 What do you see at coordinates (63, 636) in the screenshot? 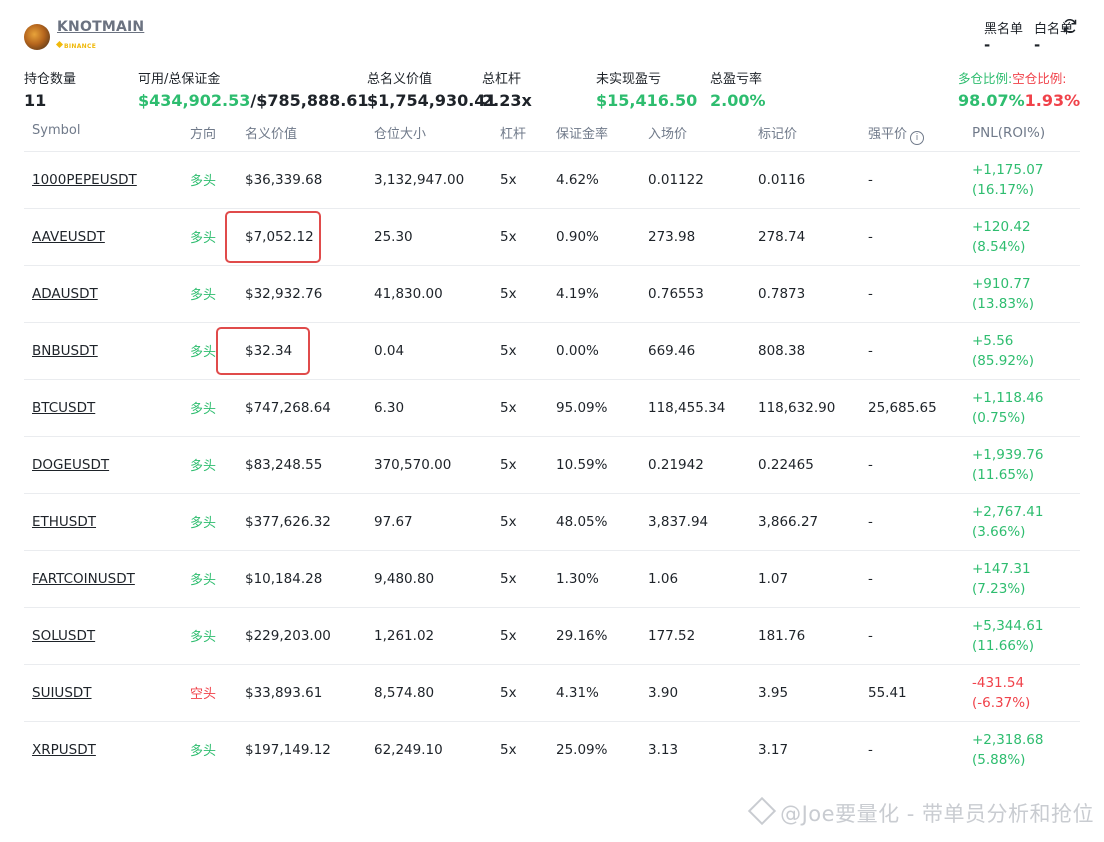
I see `symbol-link: SOLUSDT` at bounding box center [63, 636].